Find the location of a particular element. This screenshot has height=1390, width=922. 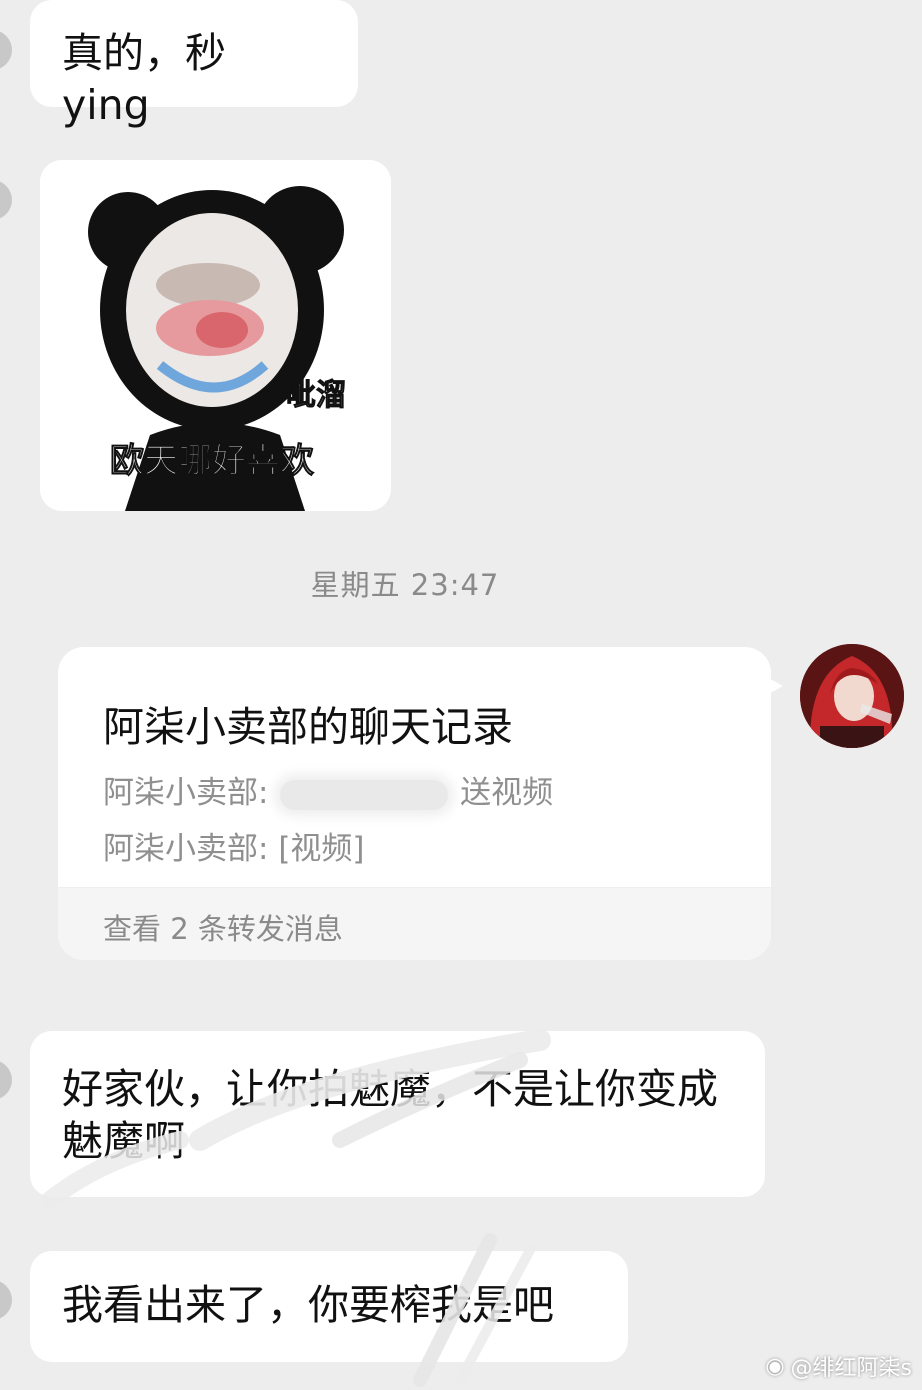

watermark-text: @绯红阿柒s is located at coordinates (851, 1368).